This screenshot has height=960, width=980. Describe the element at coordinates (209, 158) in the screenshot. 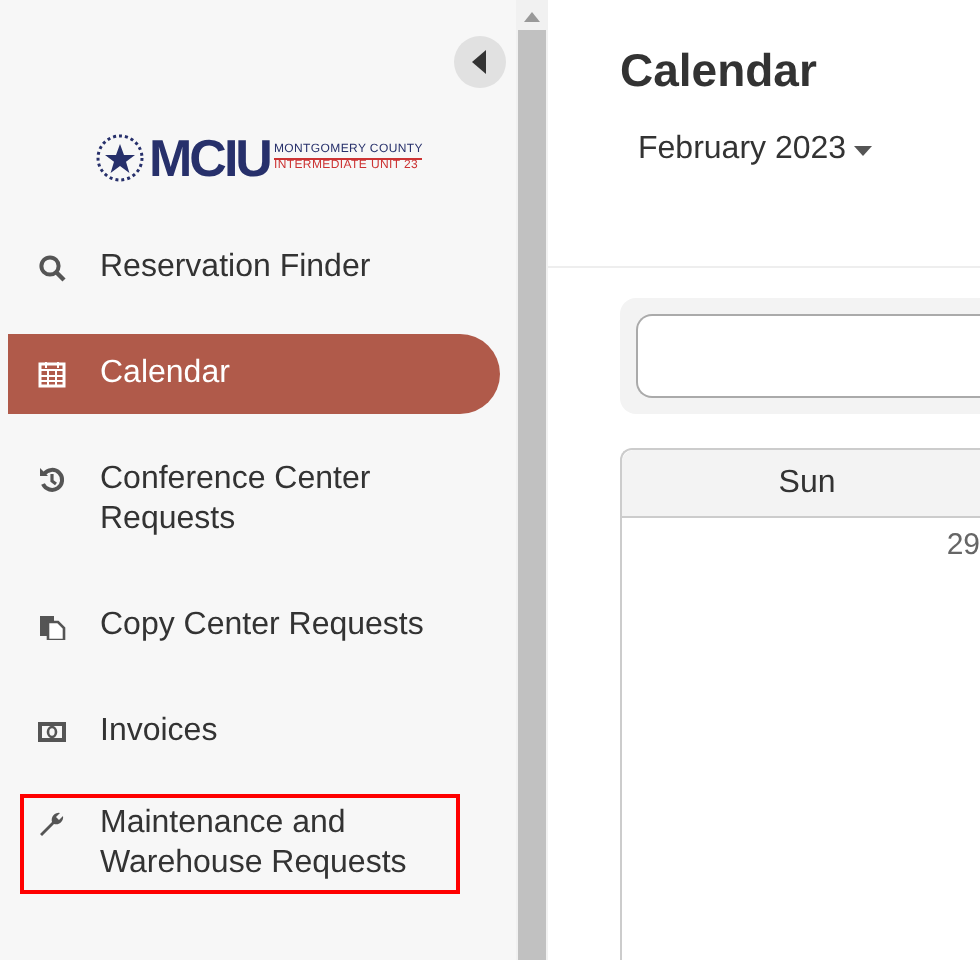

I see `logo-wordmark: MCIU` at that location.